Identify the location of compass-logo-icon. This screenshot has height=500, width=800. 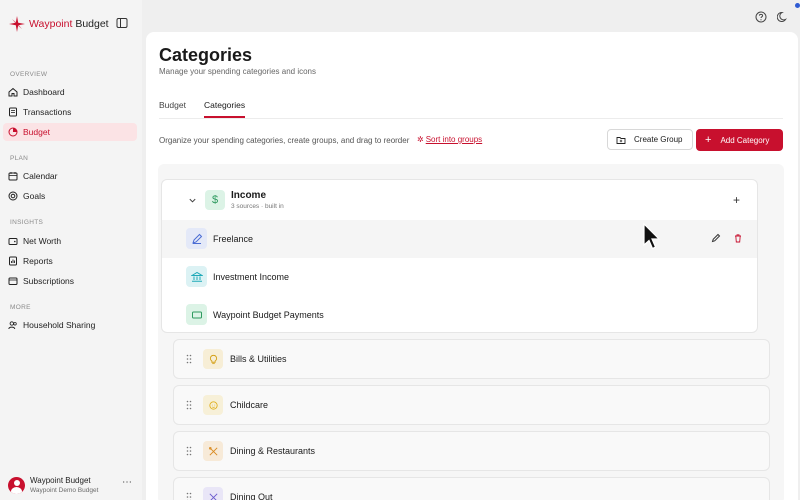
(17, 24).